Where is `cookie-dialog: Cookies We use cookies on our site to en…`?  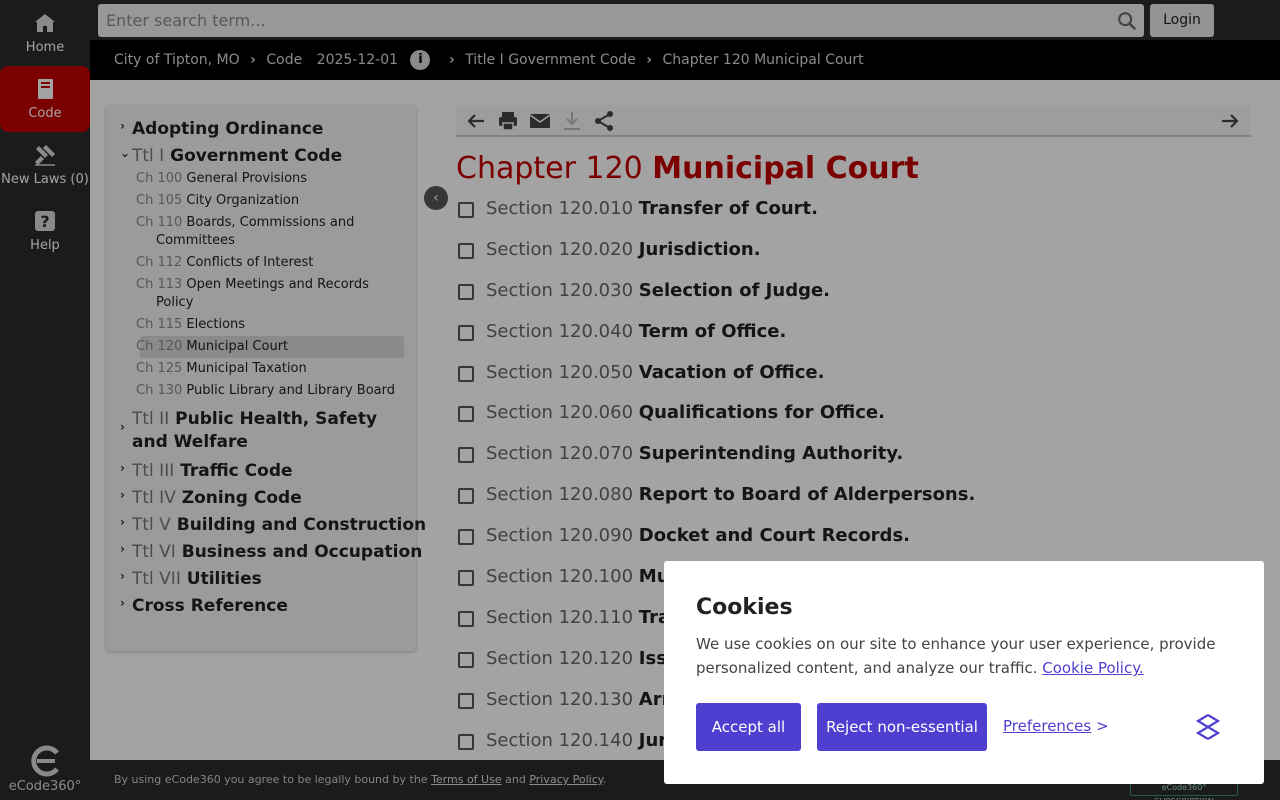
cookie-dialog: Cookies We use cookies on our site to en… is located at coordinates (964, 672).